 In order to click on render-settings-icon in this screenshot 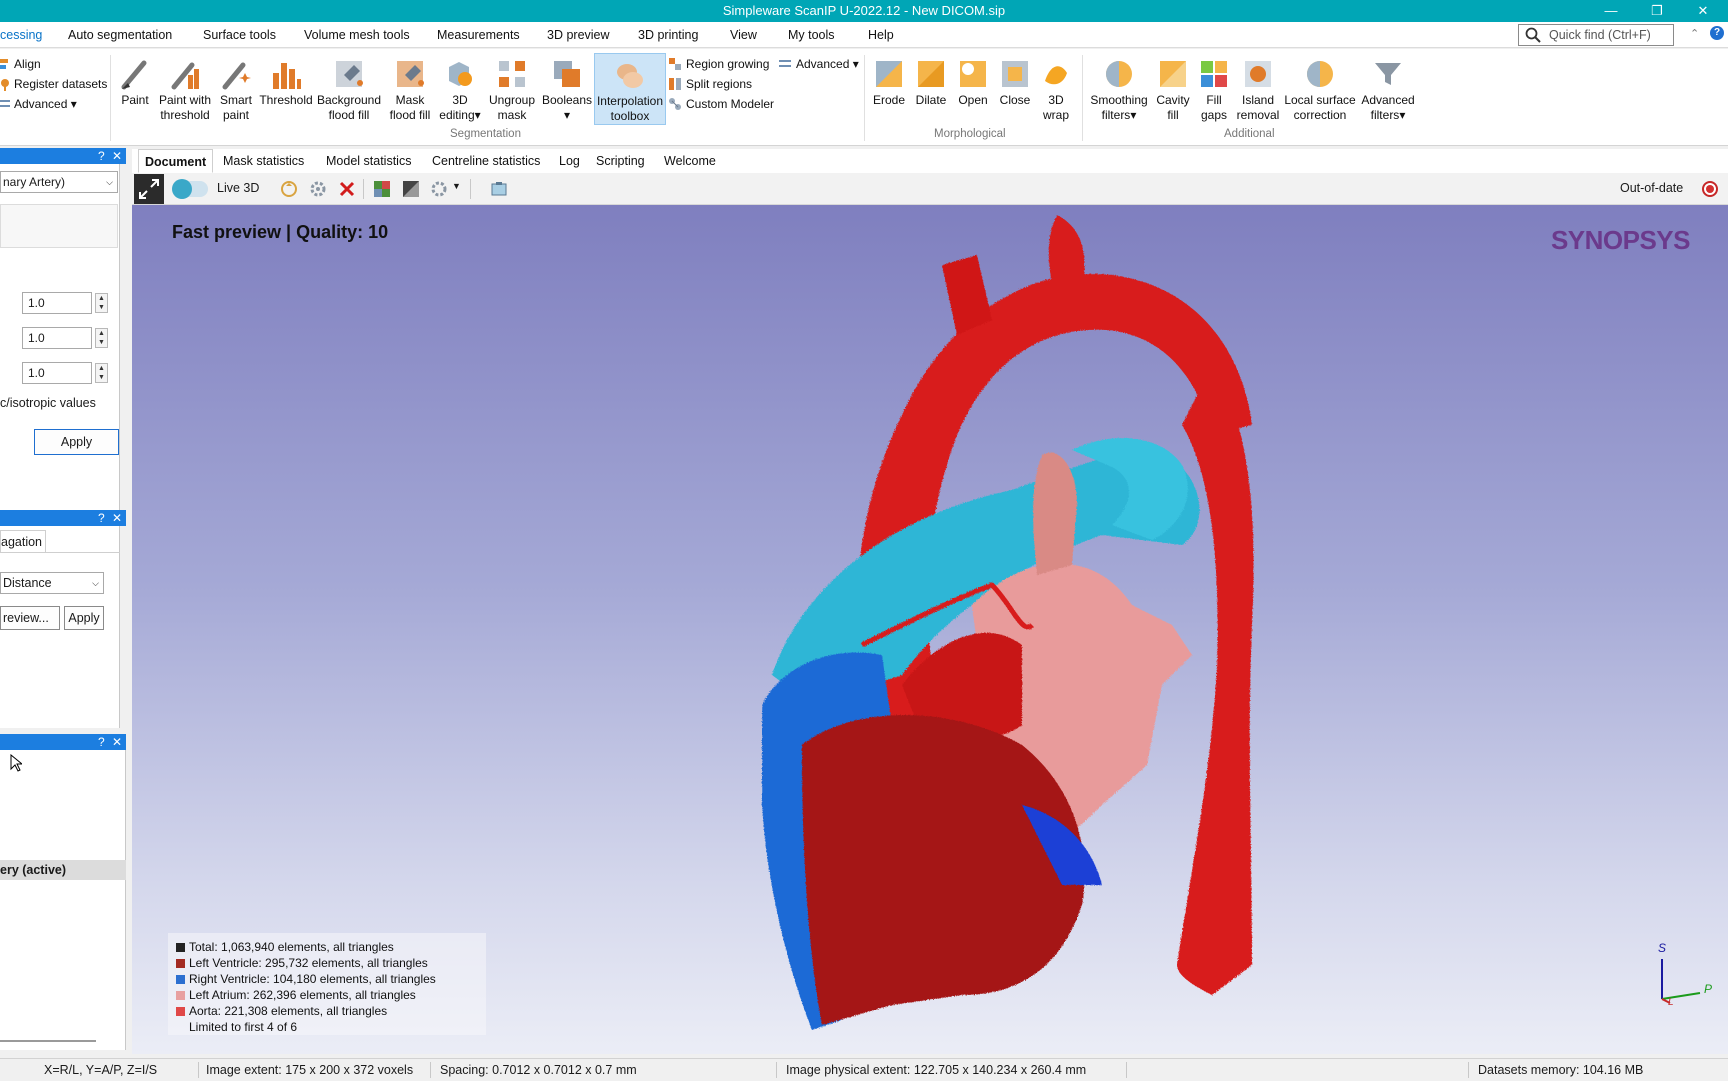, I will do `click(439, 189)`.